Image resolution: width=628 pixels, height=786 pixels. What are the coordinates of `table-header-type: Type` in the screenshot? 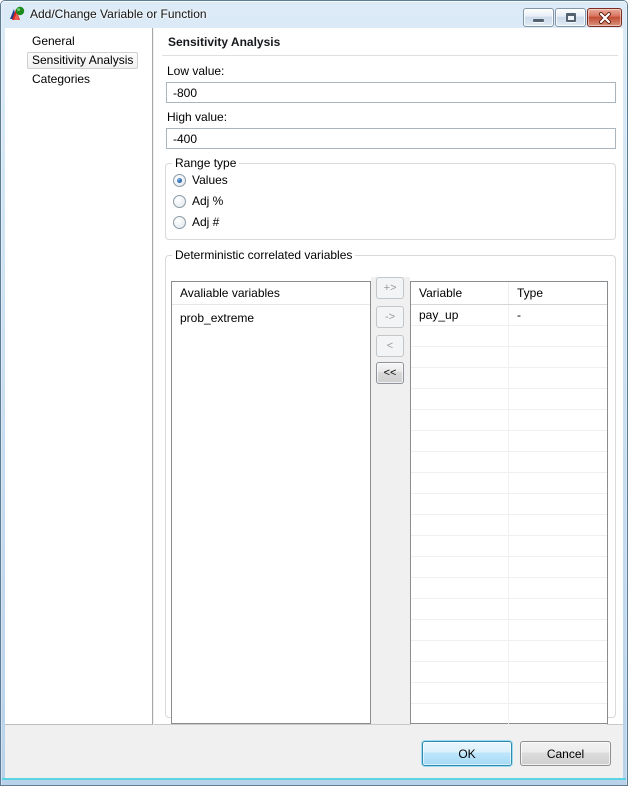 It's located at (558, 293).